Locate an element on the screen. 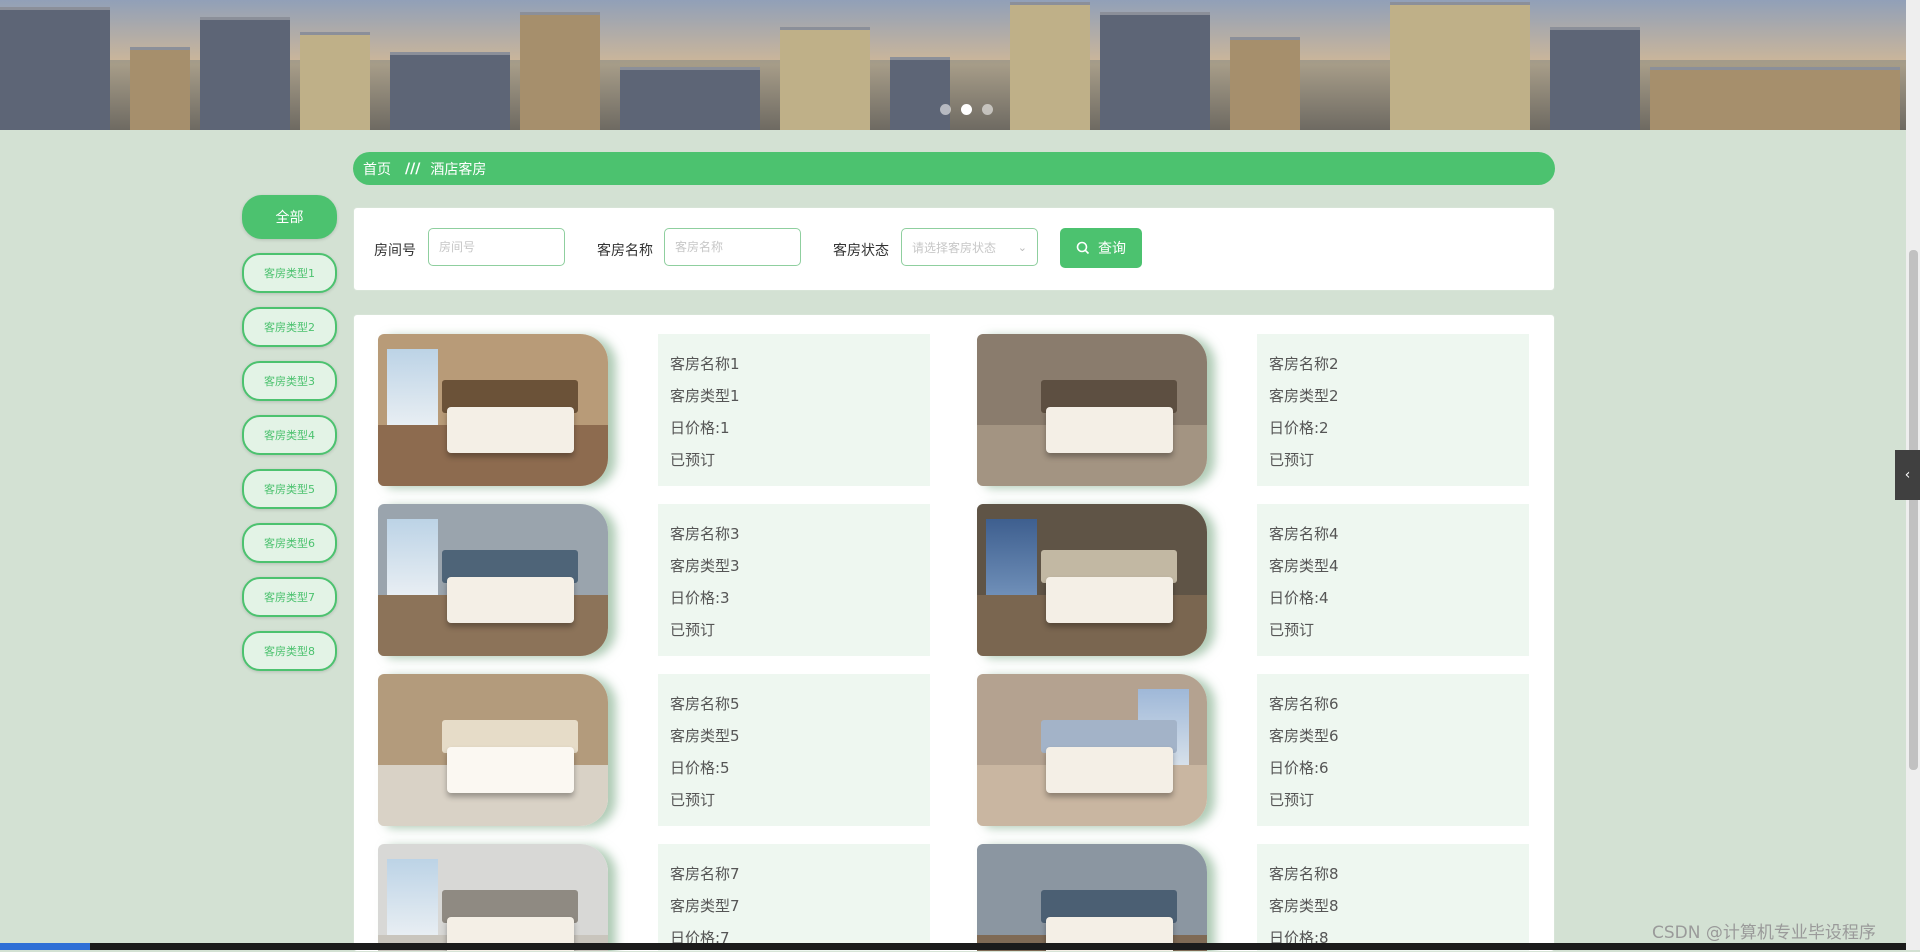  breadcrumb: 首页 /// 酒店客房 is located at coordinates (954, 168).